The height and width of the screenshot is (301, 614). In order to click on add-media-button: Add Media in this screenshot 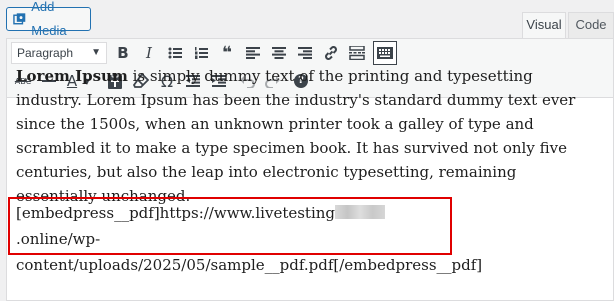, I will do `click(48, 19)`.